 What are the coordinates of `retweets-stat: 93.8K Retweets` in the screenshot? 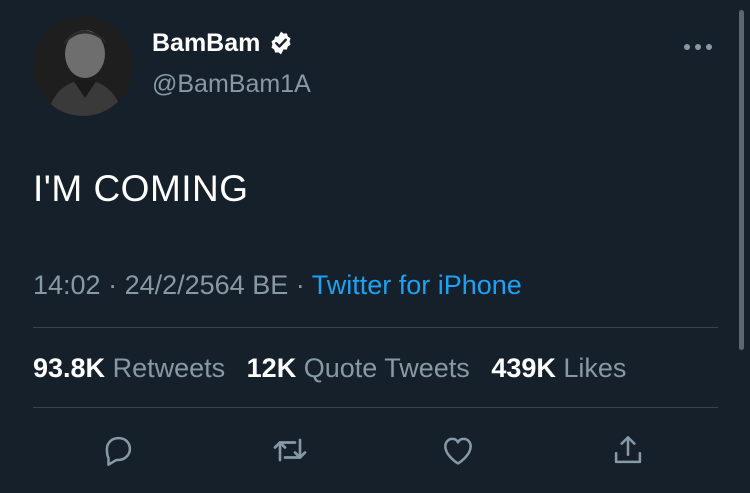 It's located at (136, 368).